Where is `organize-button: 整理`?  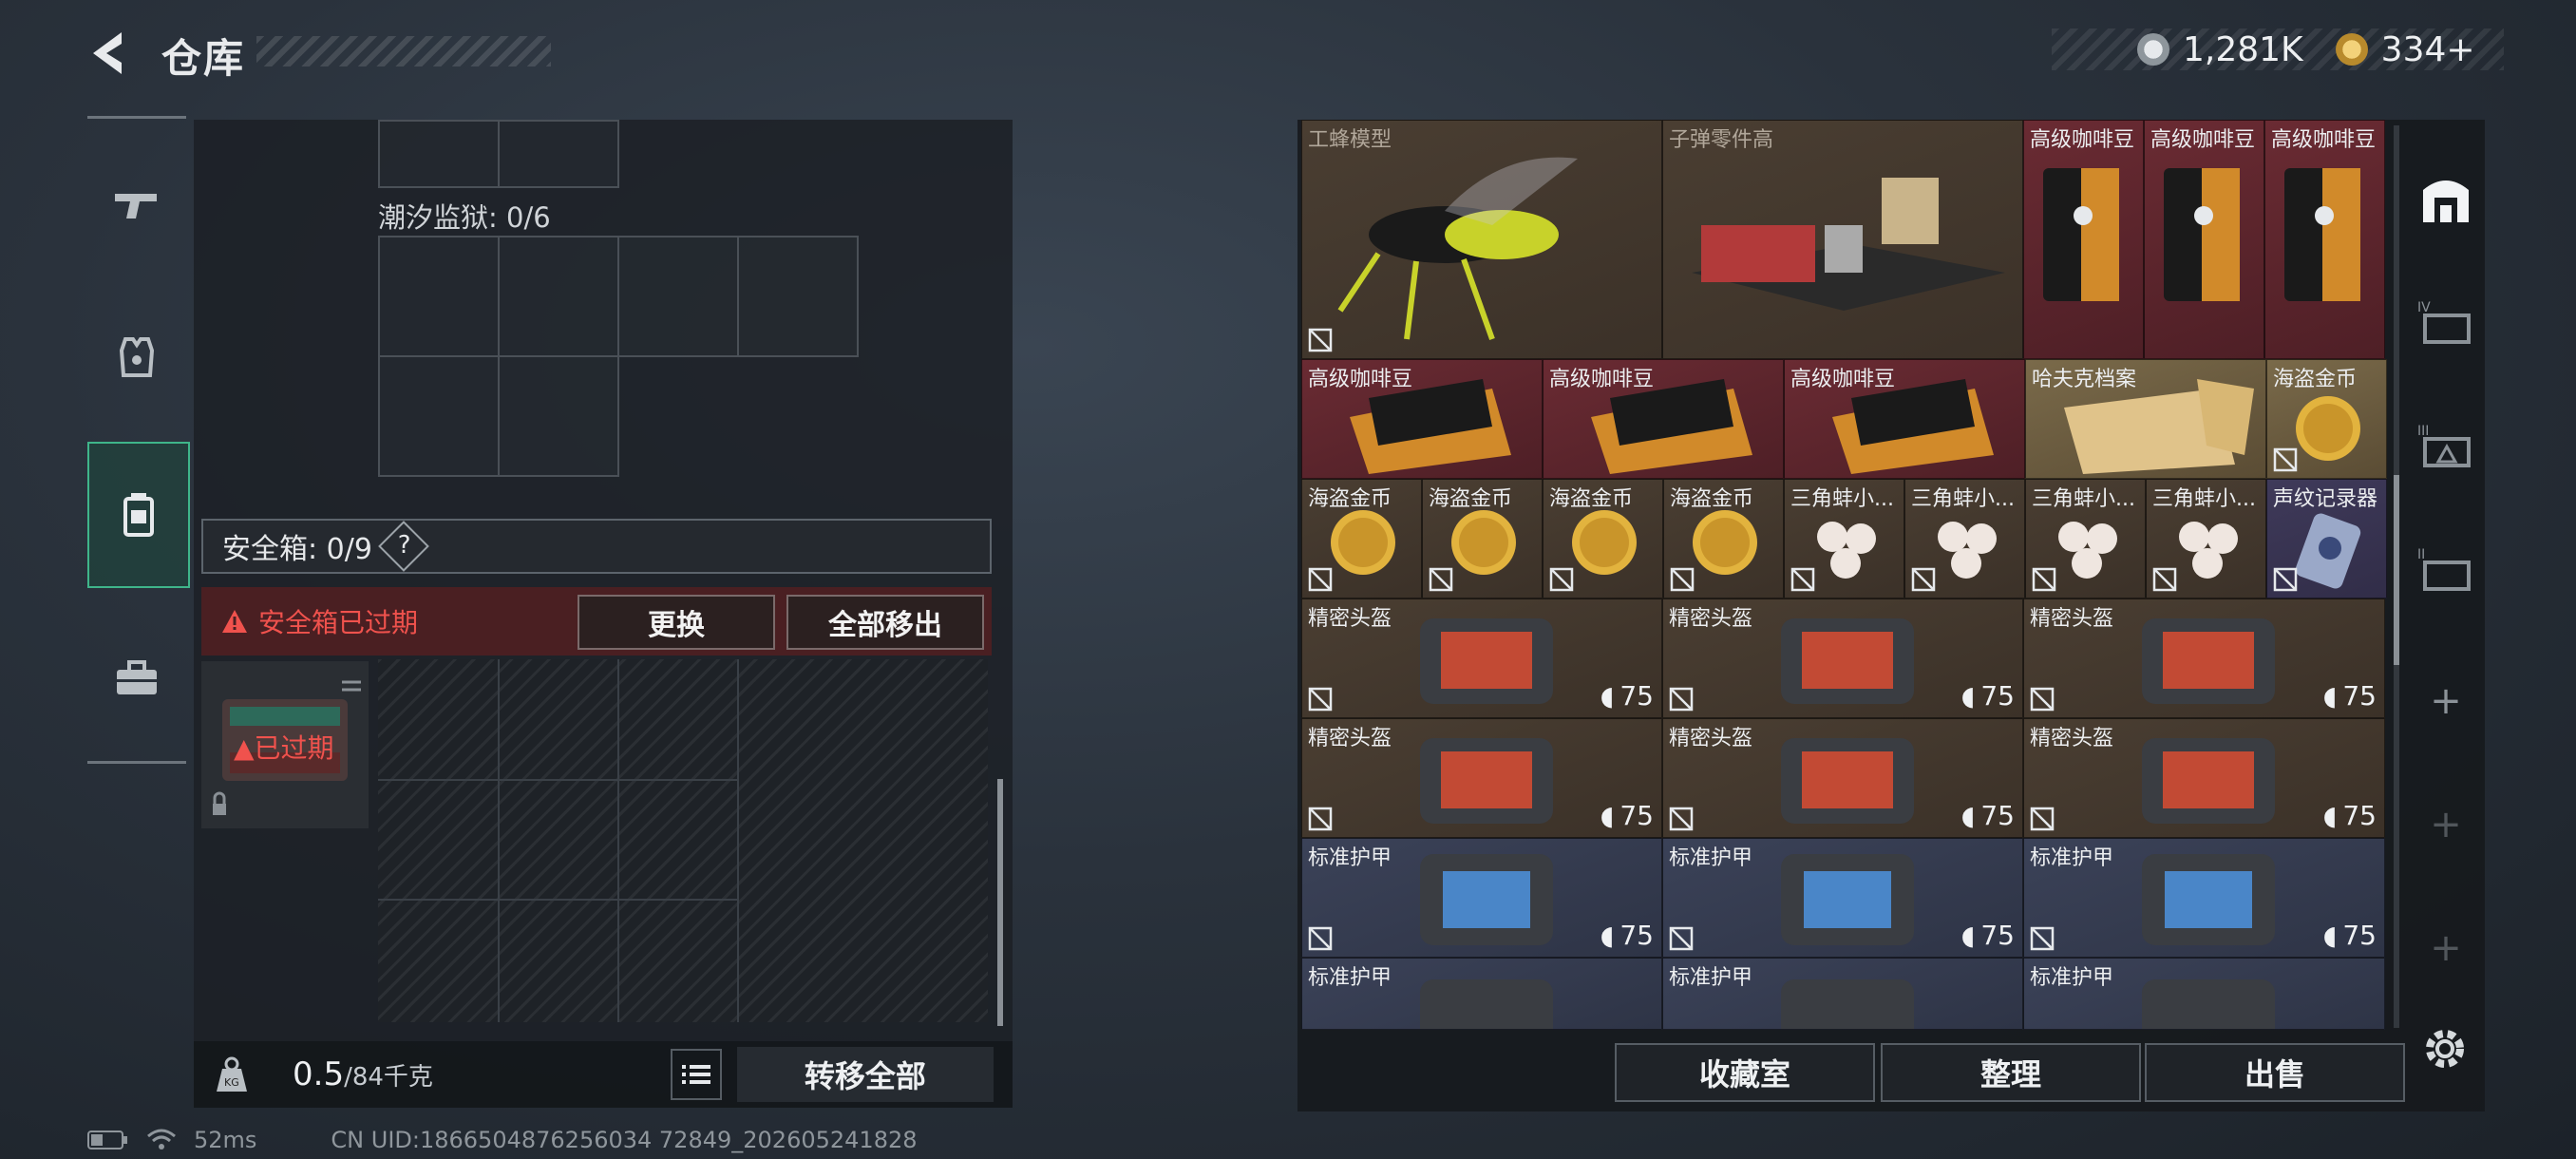
organize-button: 整理 is located at coordinates (2011, 1072).